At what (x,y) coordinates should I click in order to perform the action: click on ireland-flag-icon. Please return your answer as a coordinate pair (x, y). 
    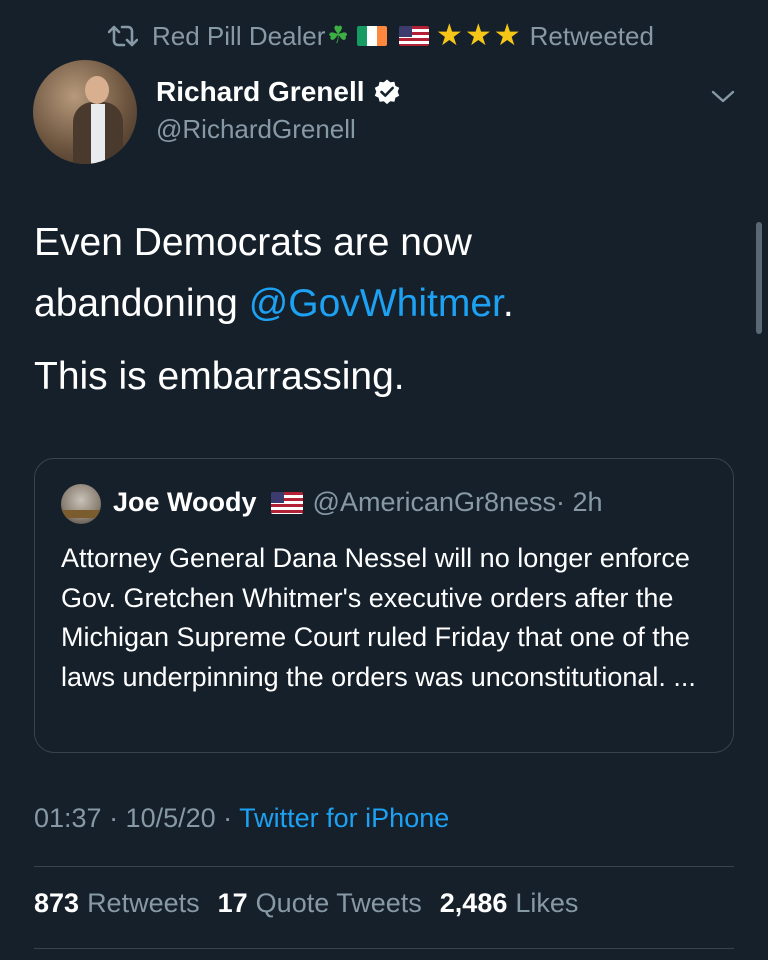
    Looking at the image, I should click on (371, 36).